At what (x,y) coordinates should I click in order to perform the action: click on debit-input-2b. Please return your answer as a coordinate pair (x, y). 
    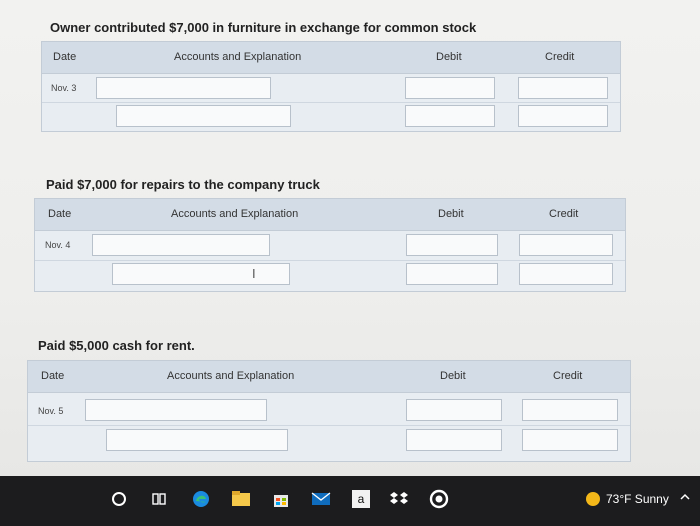
    Looking at the image, I should click on (452, 274).